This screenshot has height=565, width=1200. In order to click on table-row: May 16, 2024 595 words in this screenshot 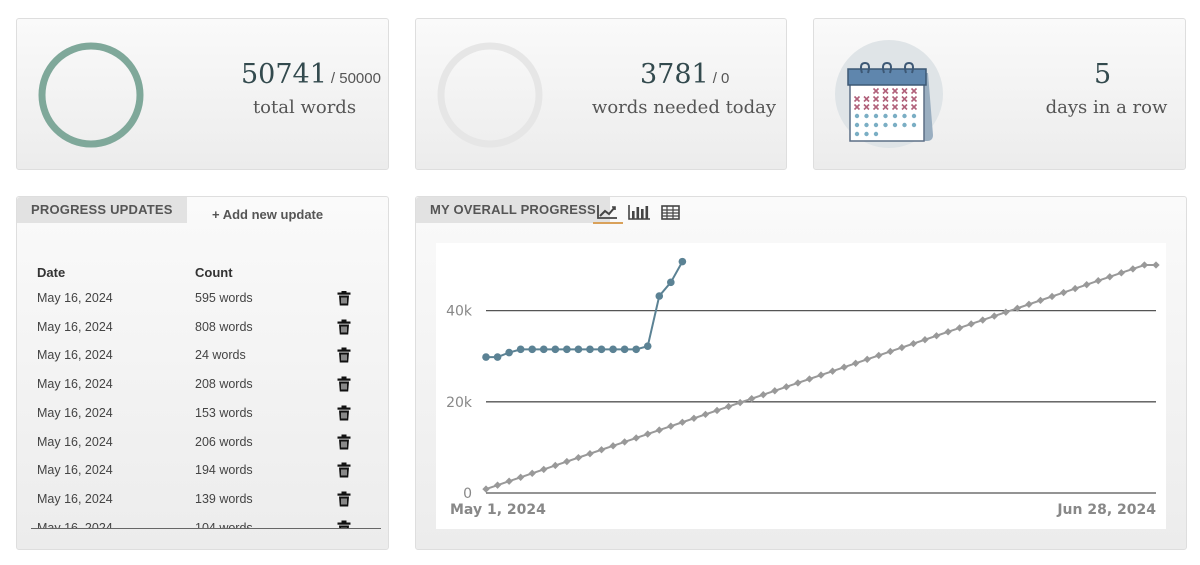, I will do `click(202, 305)`.